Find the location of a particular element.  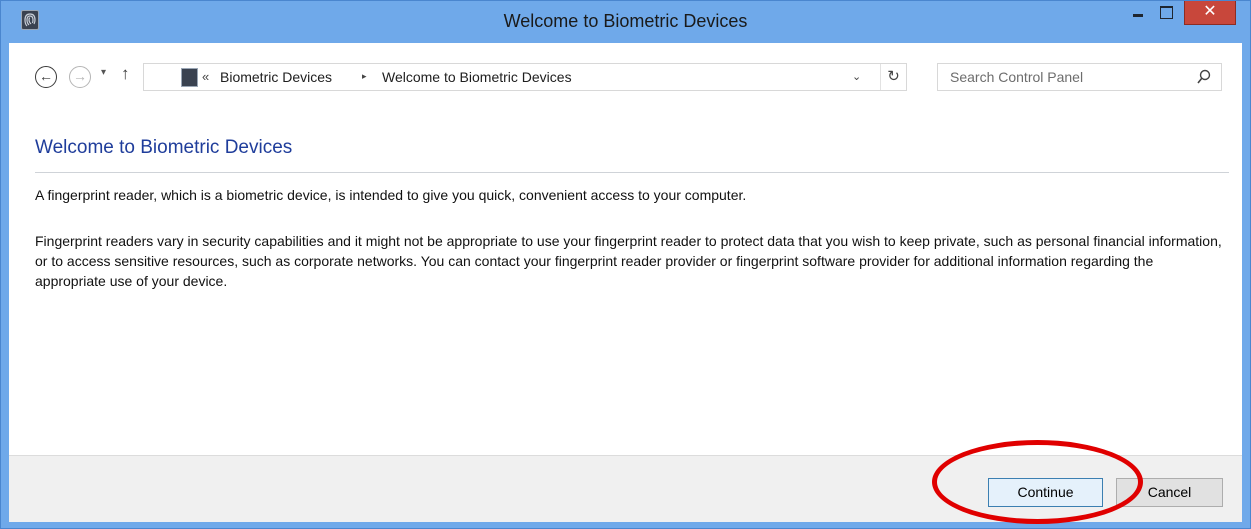

page-title: Welcome to Biometric Devices is located at coordinates (164, 147).